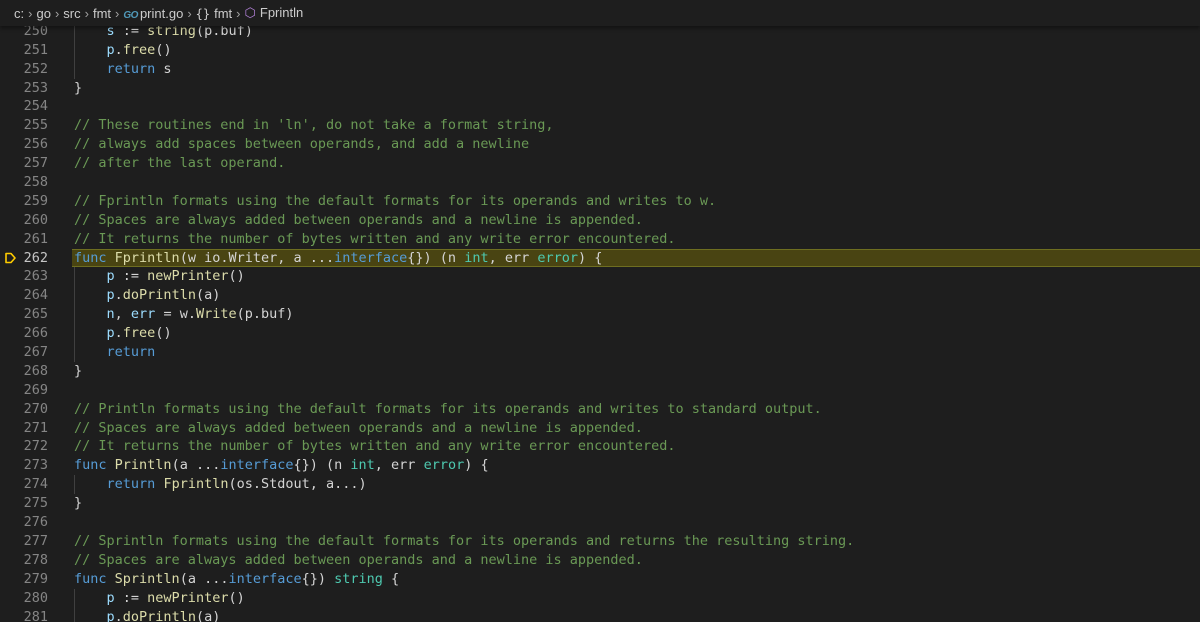 The width and height of the screenshot is (1200, 622). Describe the element at coordinates (600, 334) in the screenshot. I see `code-line: 266 p.free()` at that location.